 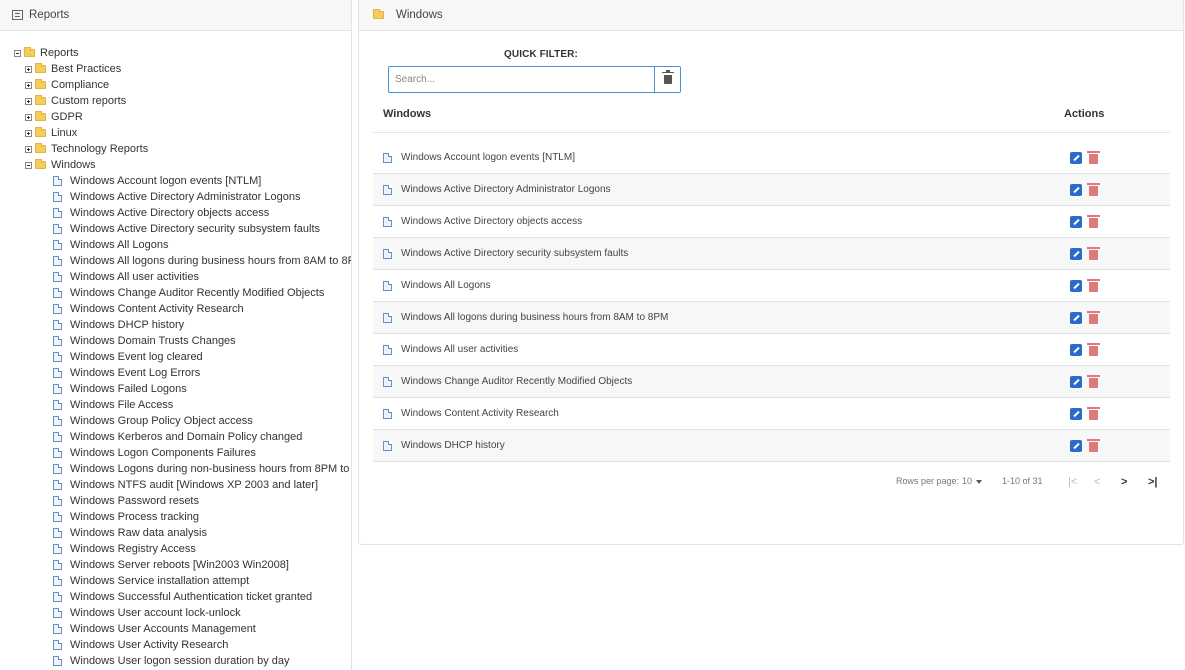 What do you see at coordinates (163, 629) in the screenshot?
I see `tree-node-label: Windows User Accounts Management` at bounding box center [163, 629].